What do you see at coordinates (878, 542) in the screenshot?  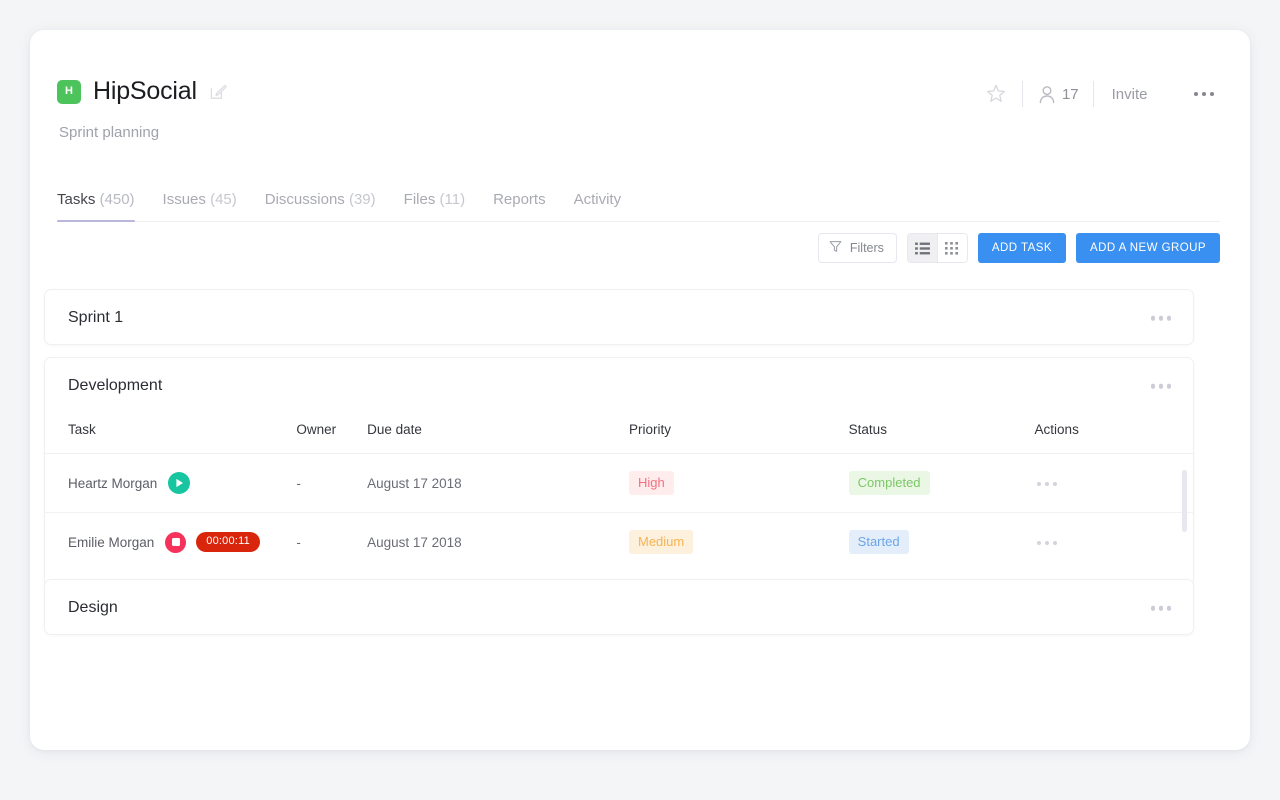 I see `status-badge: Started` at bounding box center [878, 542].